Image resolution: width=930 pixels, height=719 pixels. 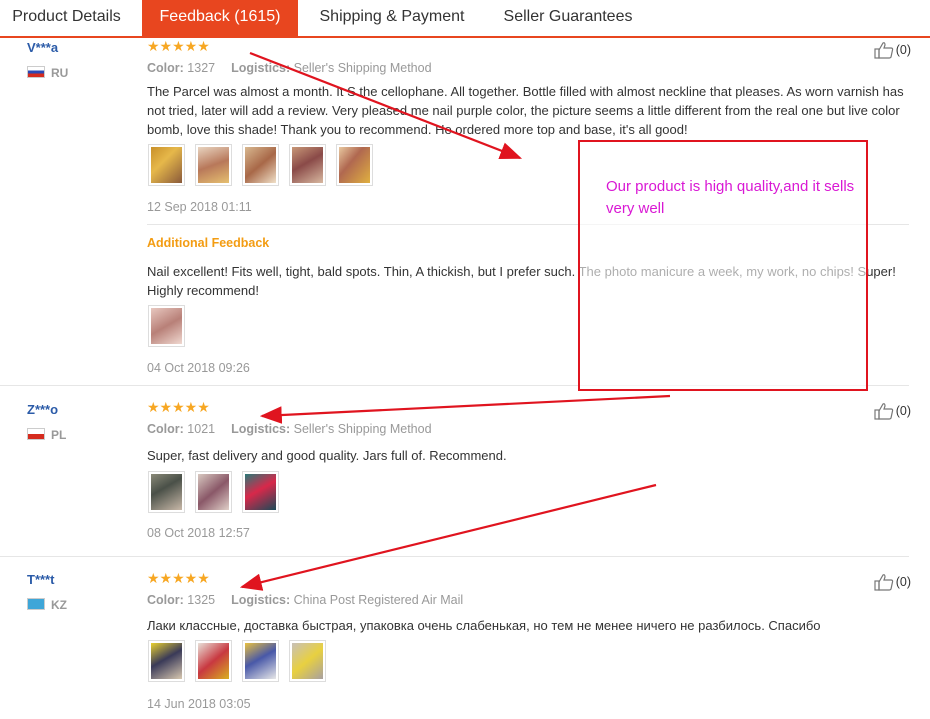 I want to click on flag-pl-icon, so click(x=36, y=434).